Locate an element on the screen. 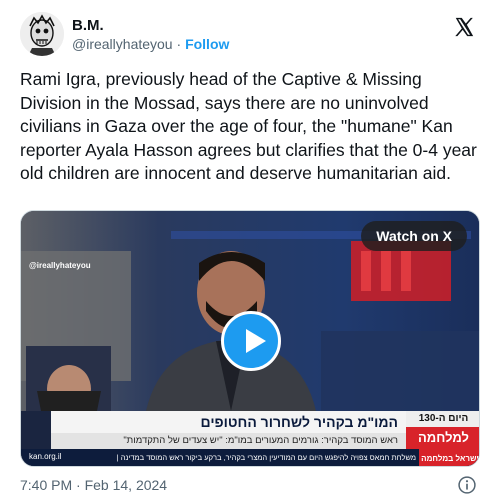  avatar is located at coordinates (42, 34).